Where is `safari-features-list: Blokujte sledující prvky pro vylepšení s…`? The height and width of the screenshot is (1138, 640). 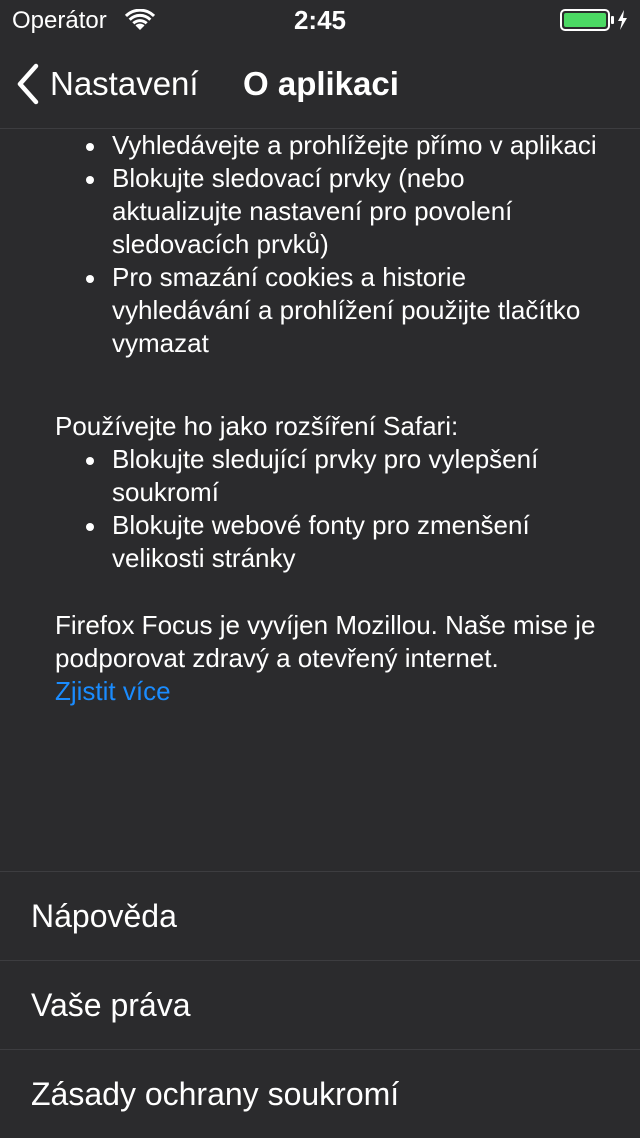
safari-features-list: Blokujte sledující prvky pro vylepšení s… is located at coordinates (320, 509).